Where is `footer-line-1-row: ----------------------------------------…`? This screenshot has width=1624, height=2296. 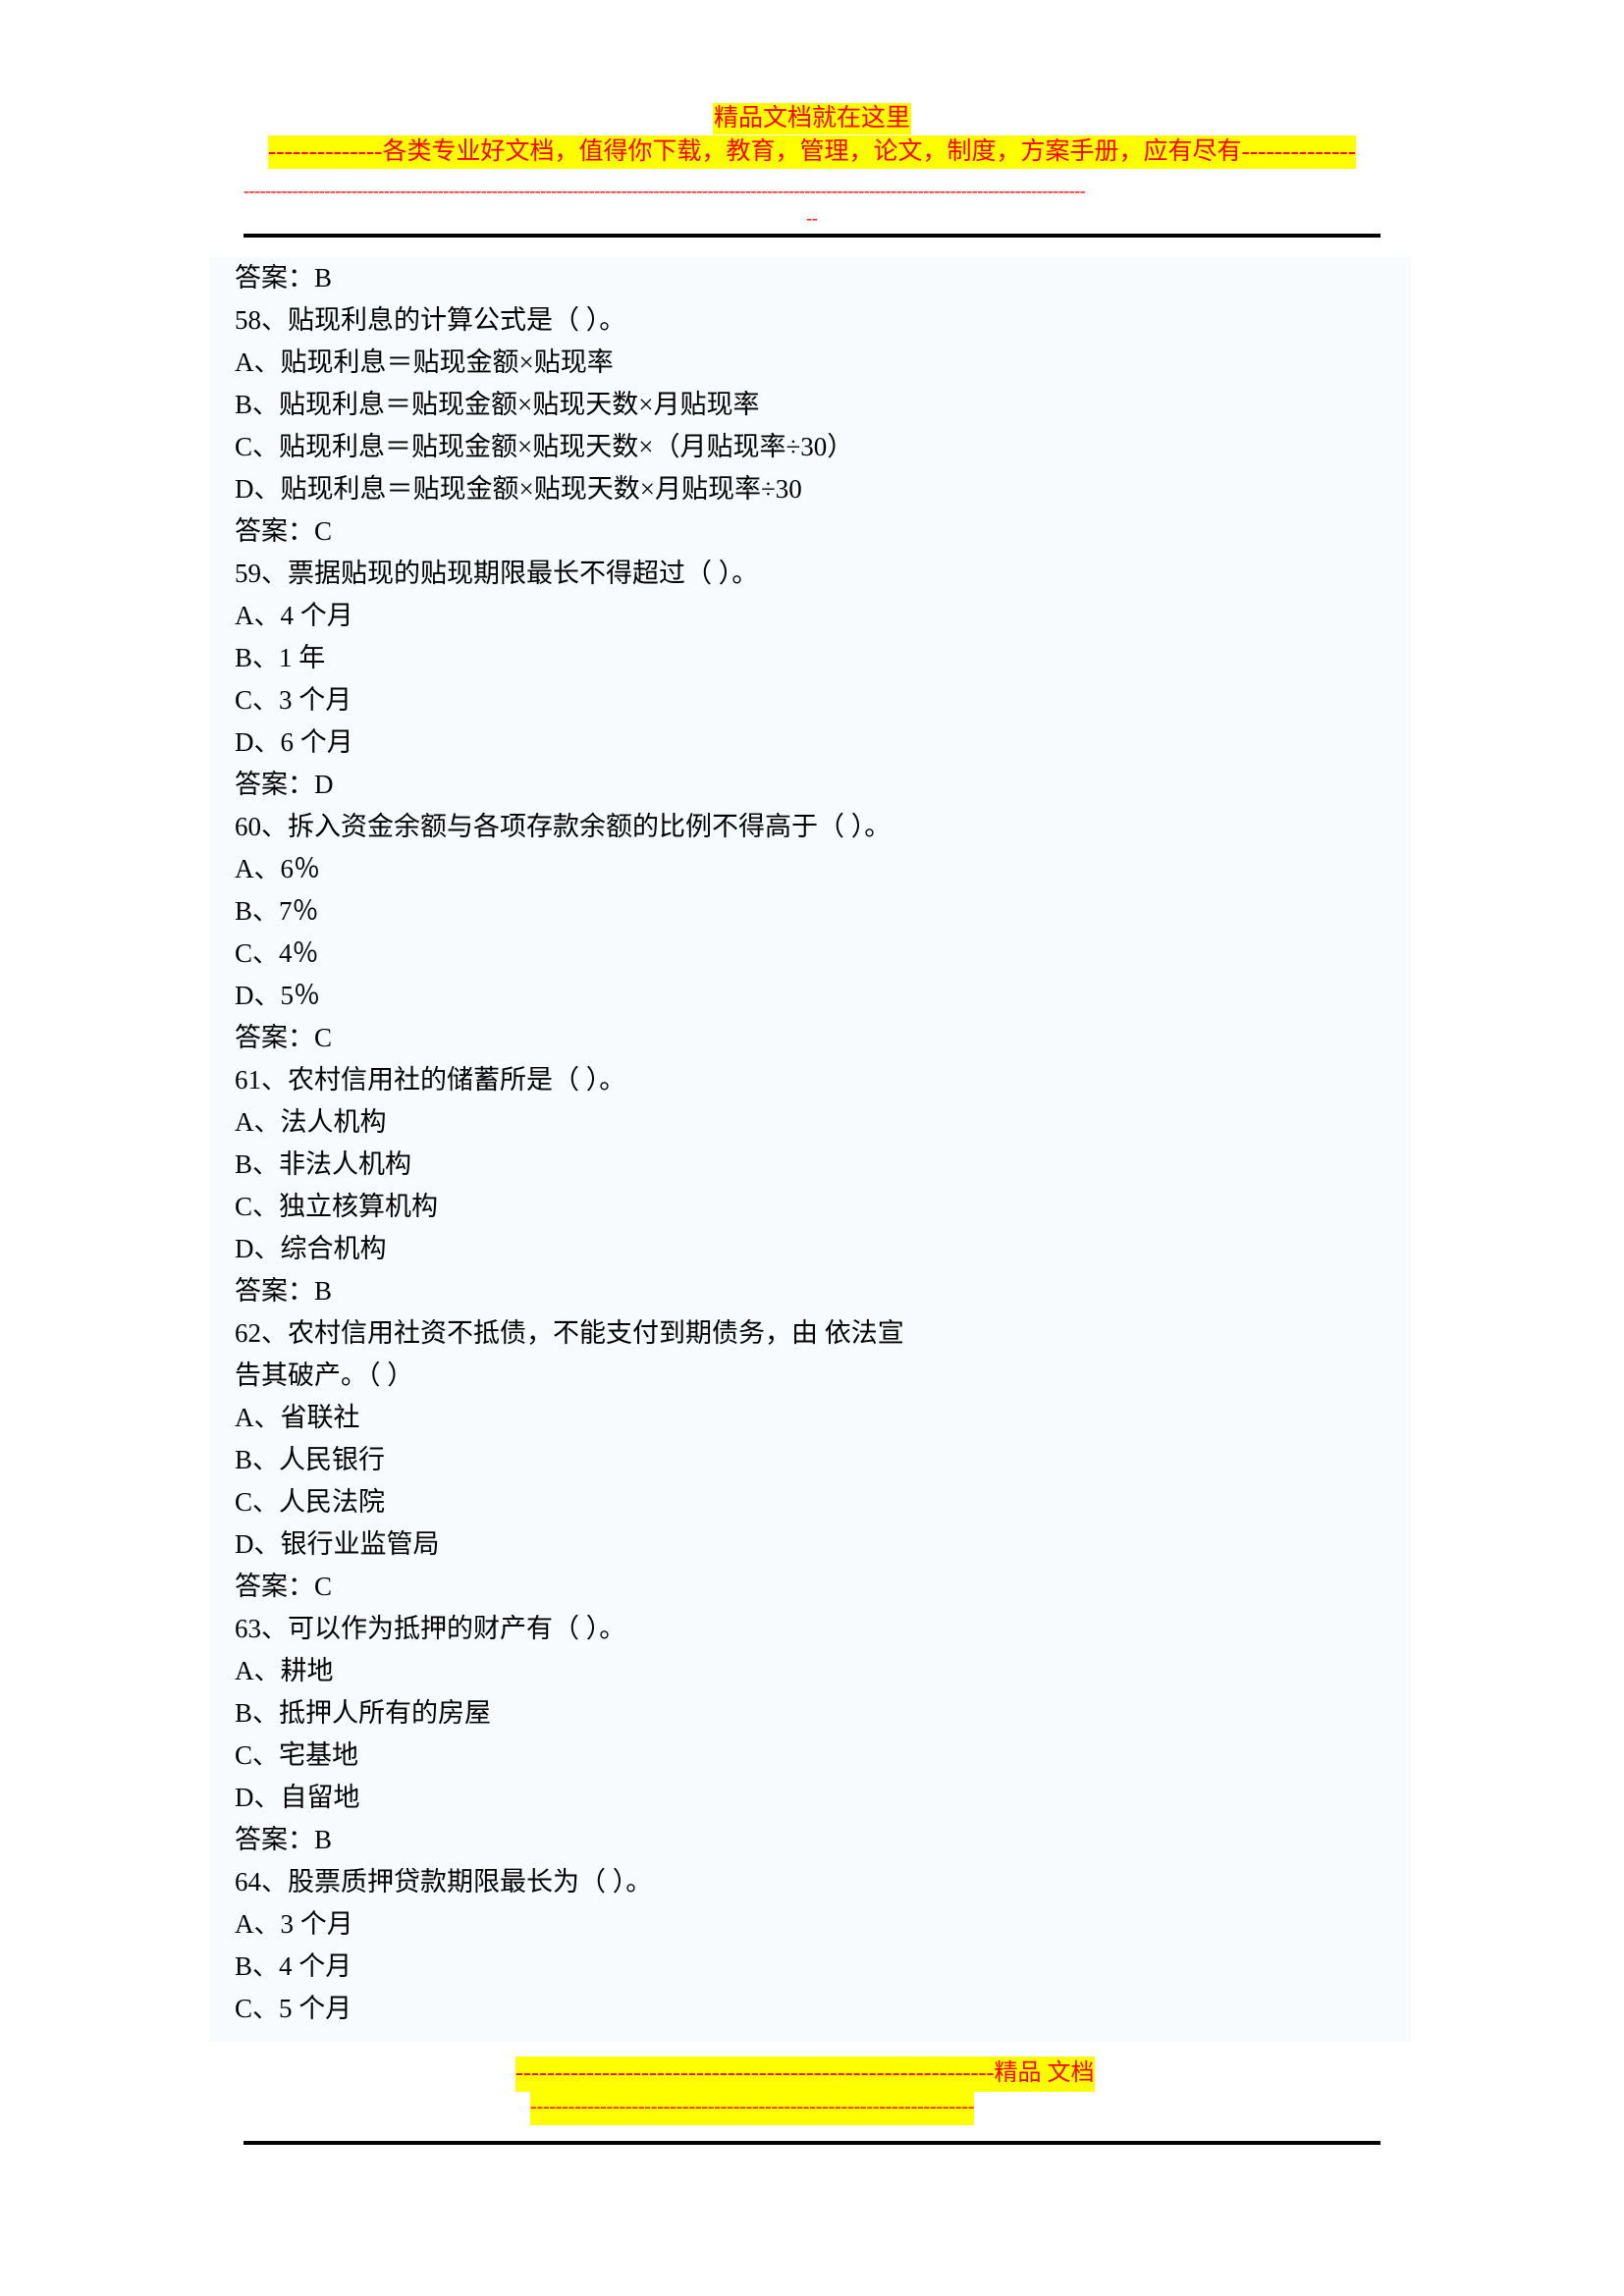 footer-line-1-row: ----------------------------------------… is located at coordinates (805, 2074).